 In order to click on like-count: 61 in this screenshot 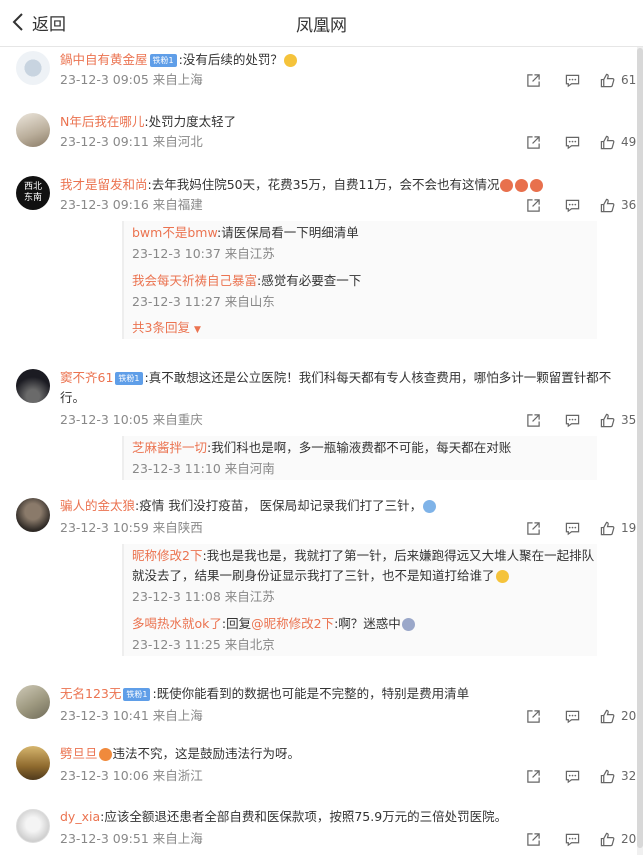, I will do `click(629, 80)`.